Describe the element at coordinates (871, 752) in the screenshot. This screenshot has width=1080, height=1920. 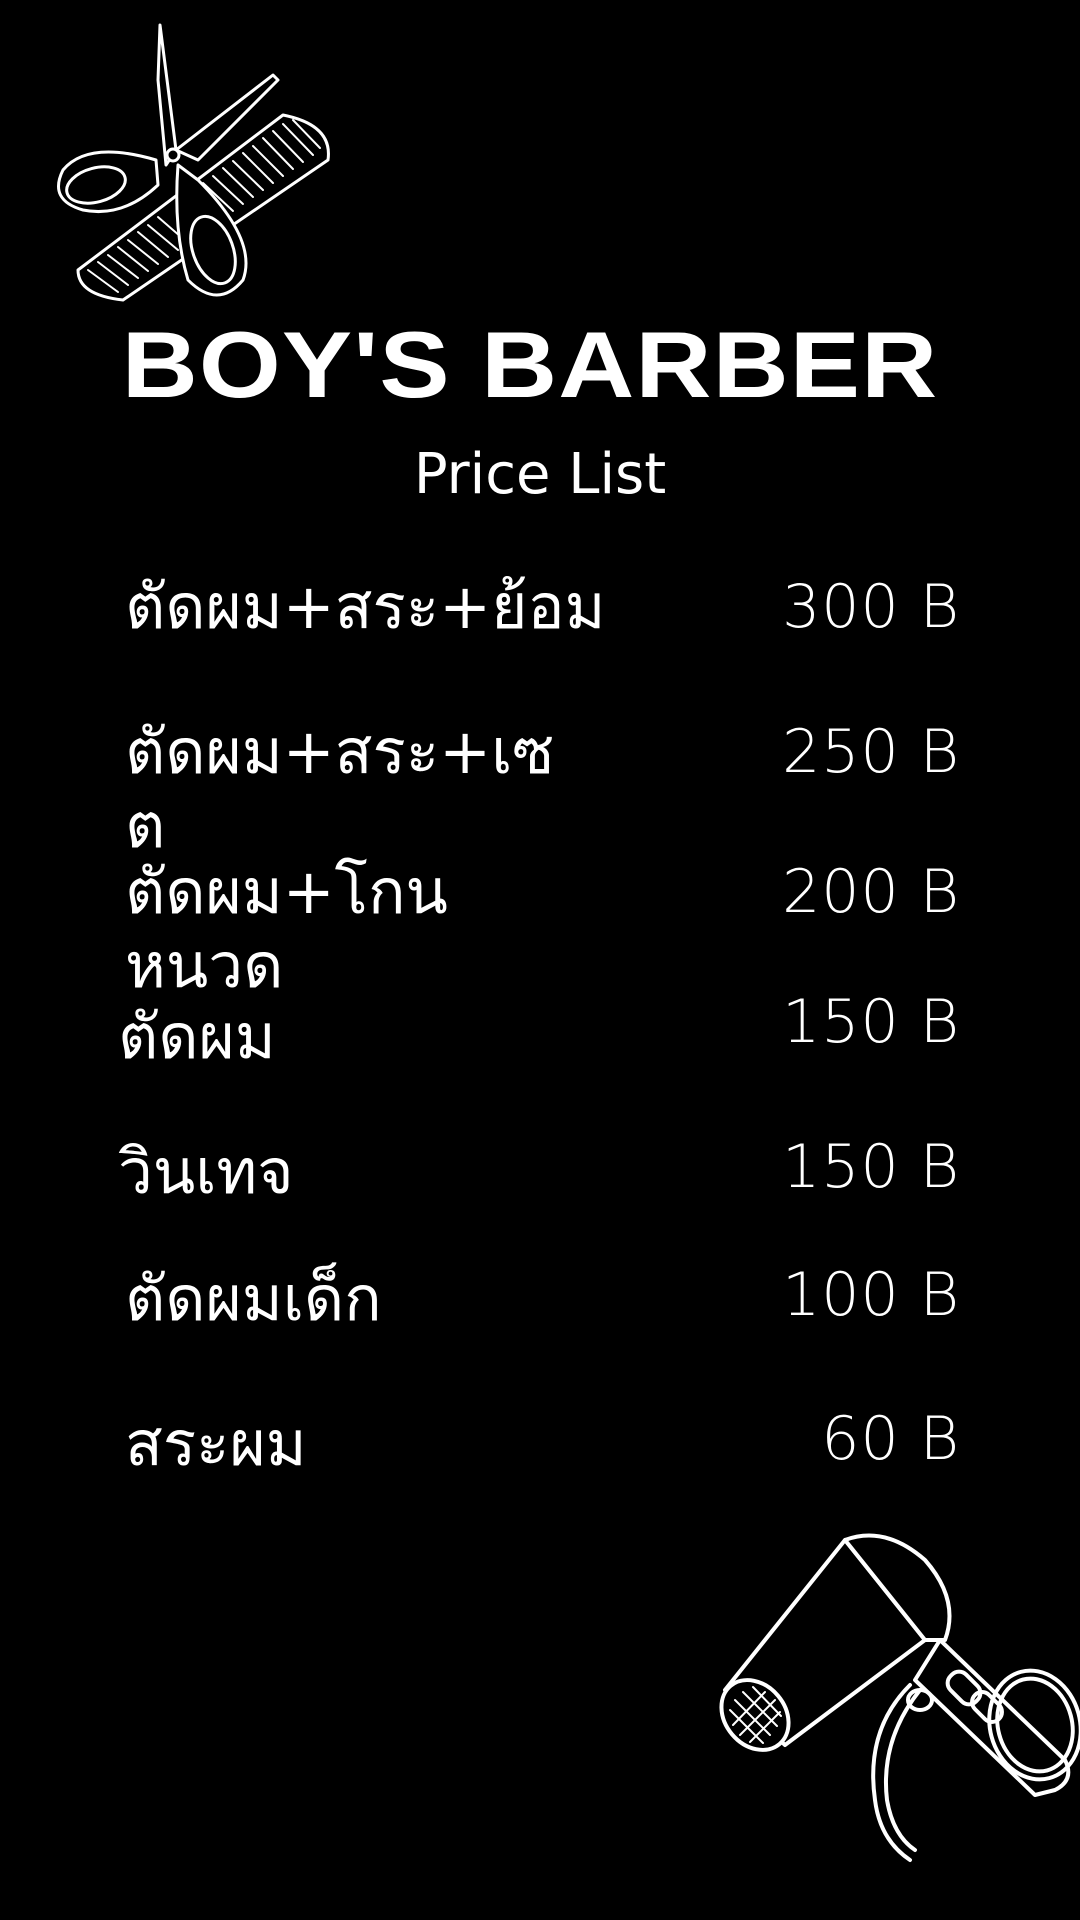
I see `menu-item-price: 250 B` at that location.